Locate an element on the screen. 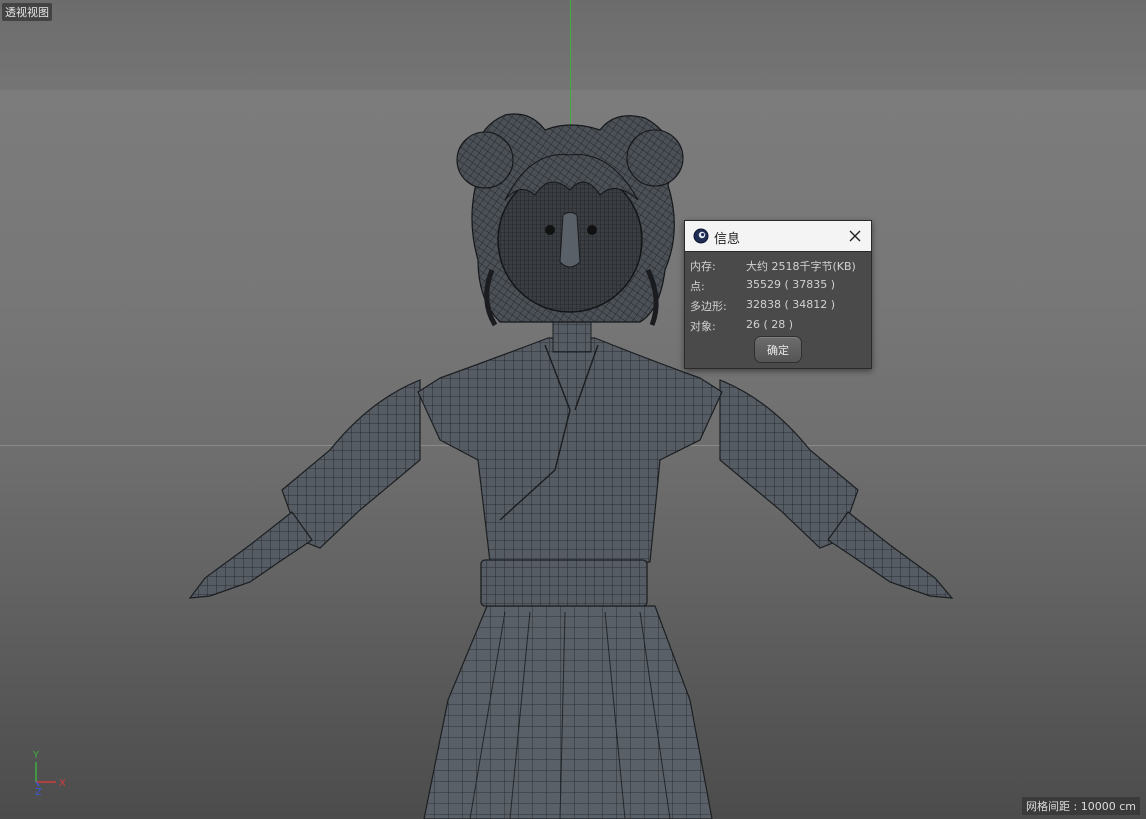 The width and height of the screenshot is (1146, 819). viewport-name-label: 透视视图 is located at coordinates (27, 12).